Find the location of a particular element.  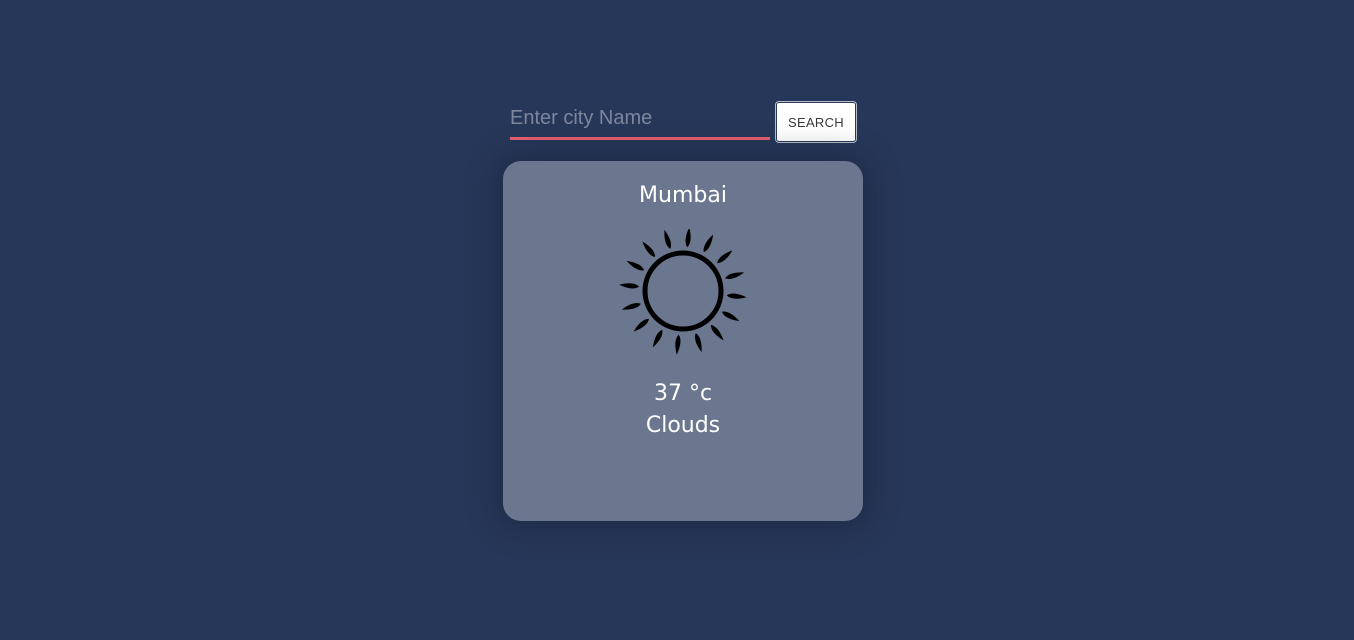

search-bar: SEARCH is located at coordinates (685, 122).